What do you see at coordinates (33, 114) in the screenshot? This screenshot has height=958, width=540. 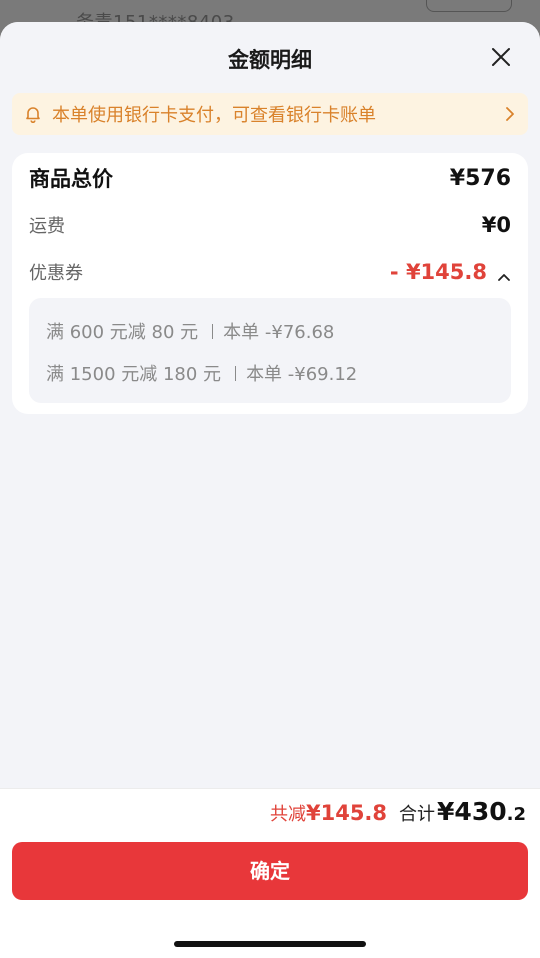 I see `bell-icon` at bounding box center [33, 114].